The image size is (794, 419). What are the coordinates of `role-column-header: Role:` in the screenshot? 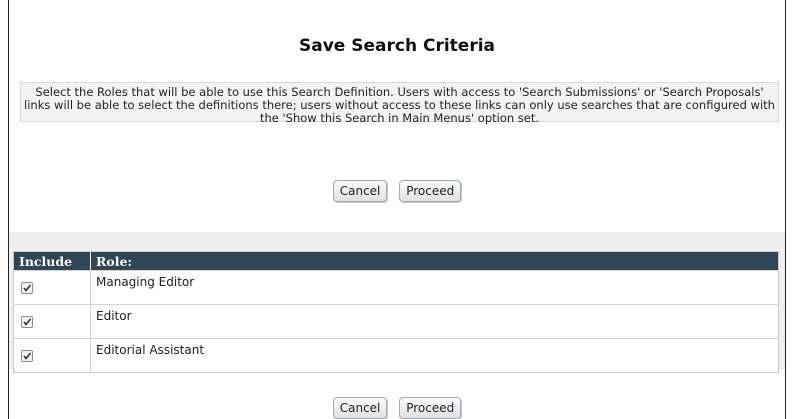 It's located at (434, 261).